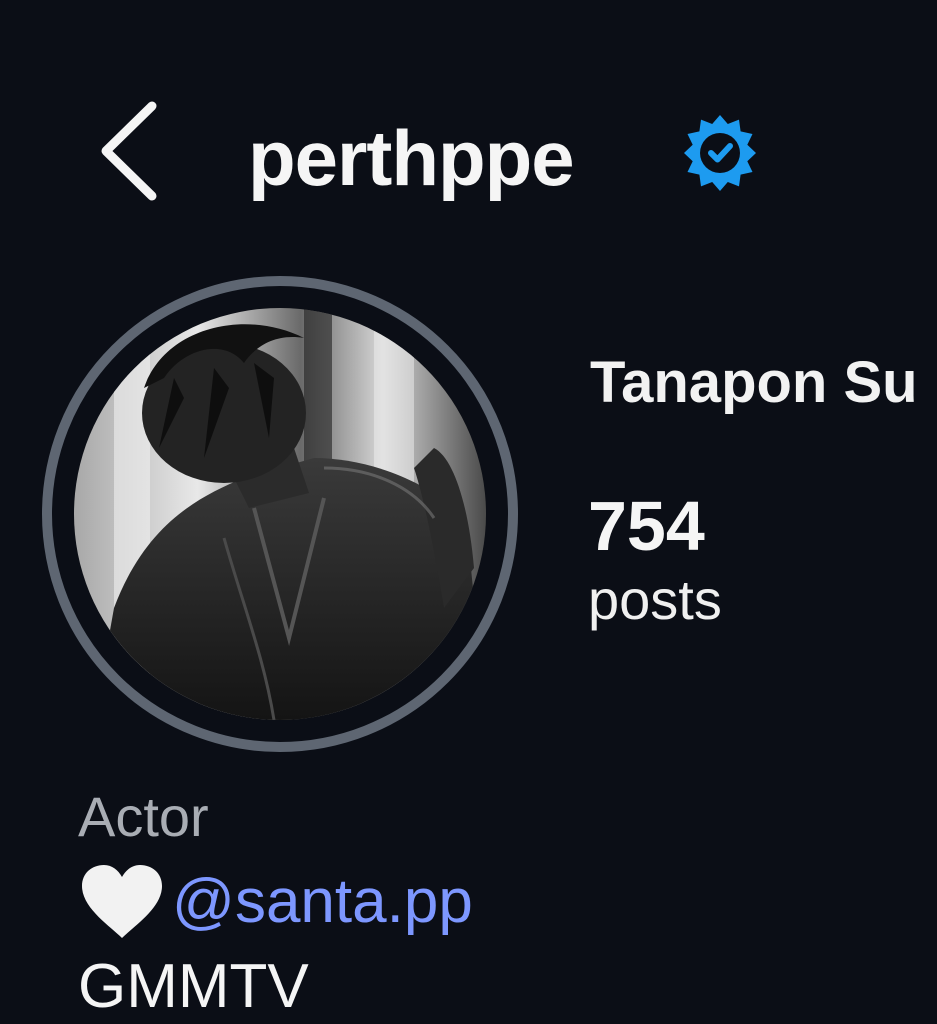  I want to click on posts-stat: 754 posts, so click(655, 558).